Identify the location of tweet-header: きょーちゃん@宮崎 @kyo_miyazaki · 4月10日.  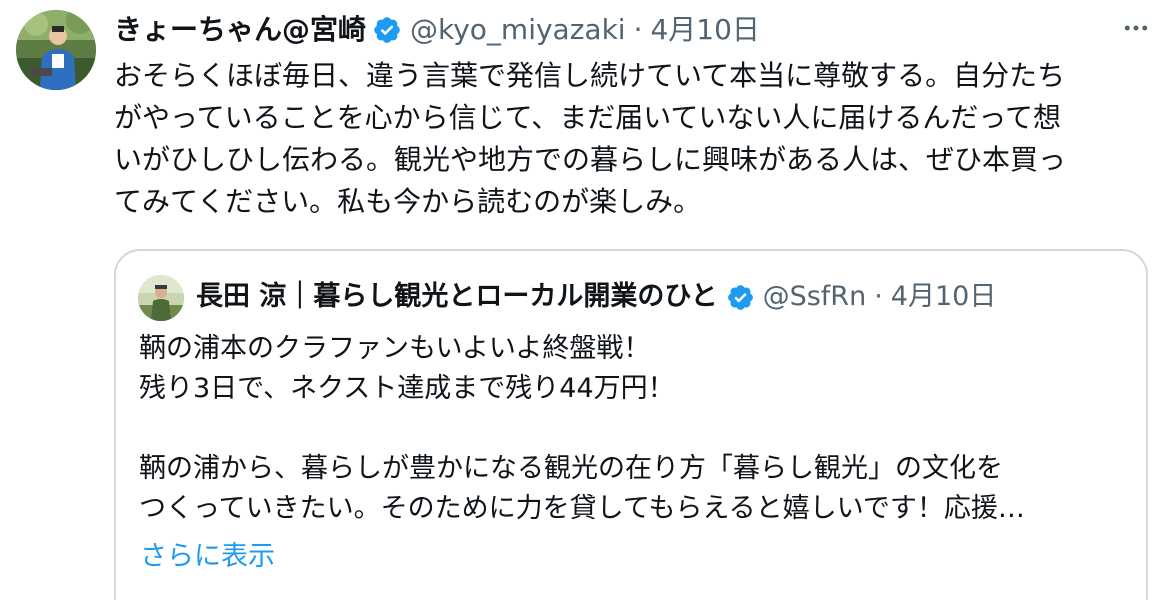
(437, 30).